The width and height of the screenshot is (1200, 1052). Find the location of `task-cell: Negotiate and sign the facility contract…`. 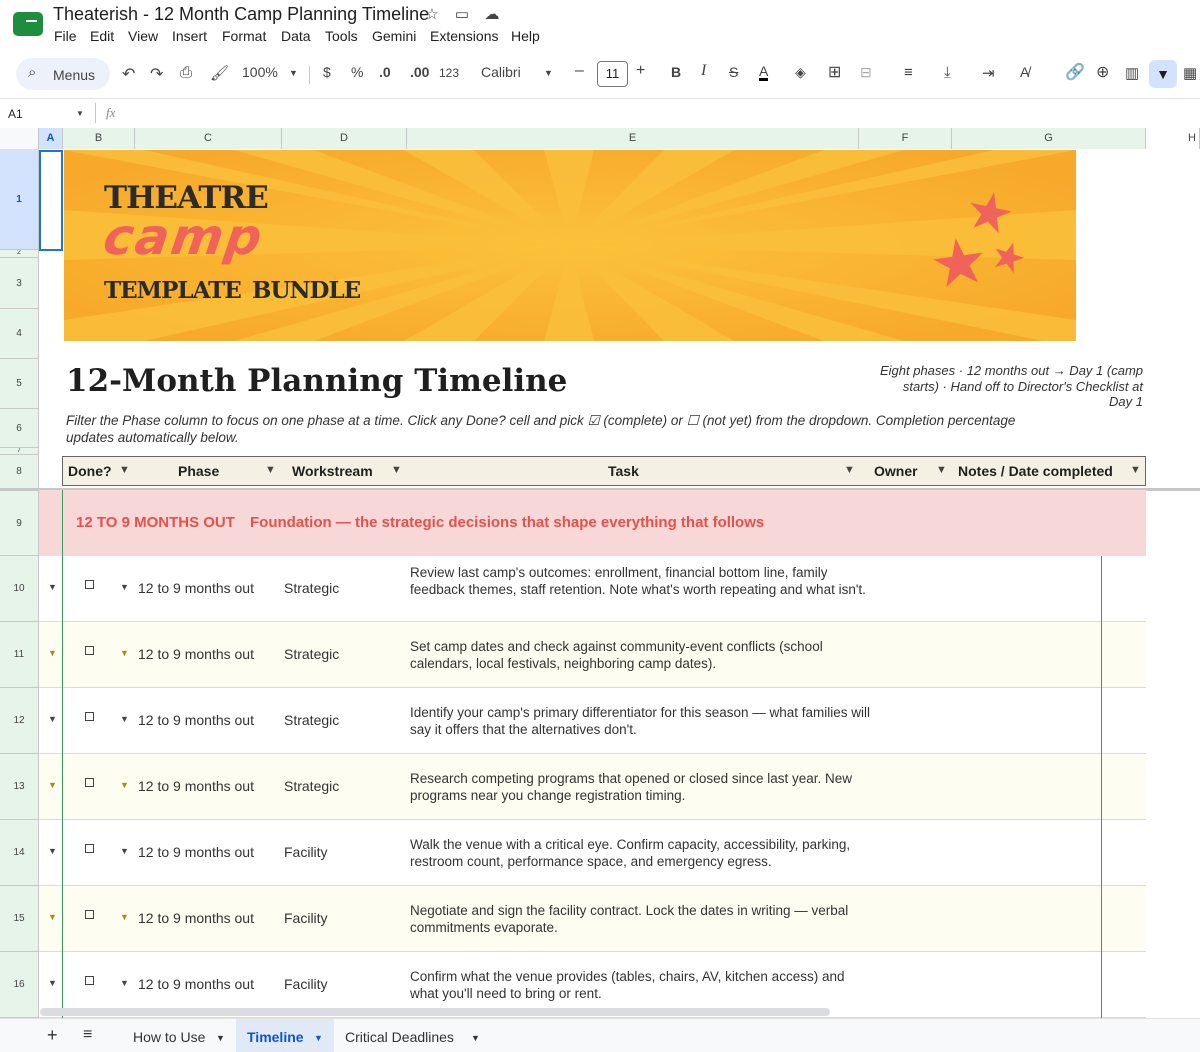

task-cell: Negotiate and sign the facility contract… is located at coordinates (640, 919).